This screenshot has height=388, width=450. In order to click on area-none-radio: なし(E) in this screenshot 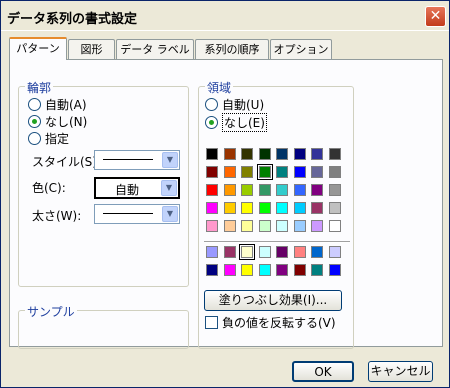, I will do `click(236, 122)`.